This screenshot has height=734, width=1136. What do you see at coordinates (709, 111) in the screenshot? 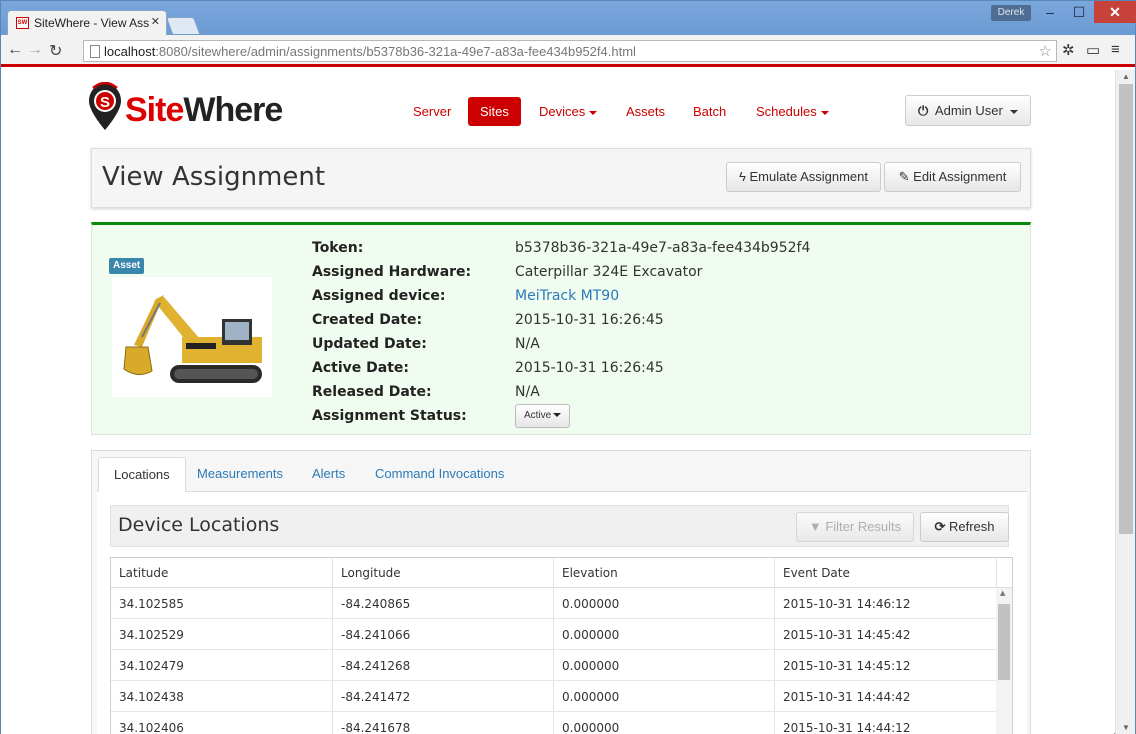
I see `nav-batch: Batch` at bounding box center [709, 111].